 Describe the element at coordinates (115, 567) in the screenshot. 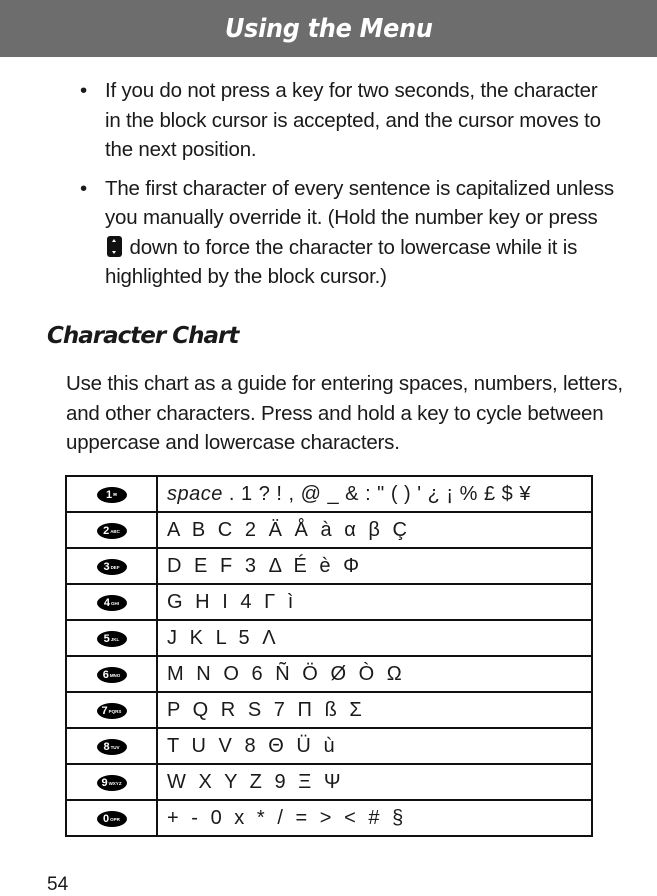

I see `key-letters: DEF` at that location.